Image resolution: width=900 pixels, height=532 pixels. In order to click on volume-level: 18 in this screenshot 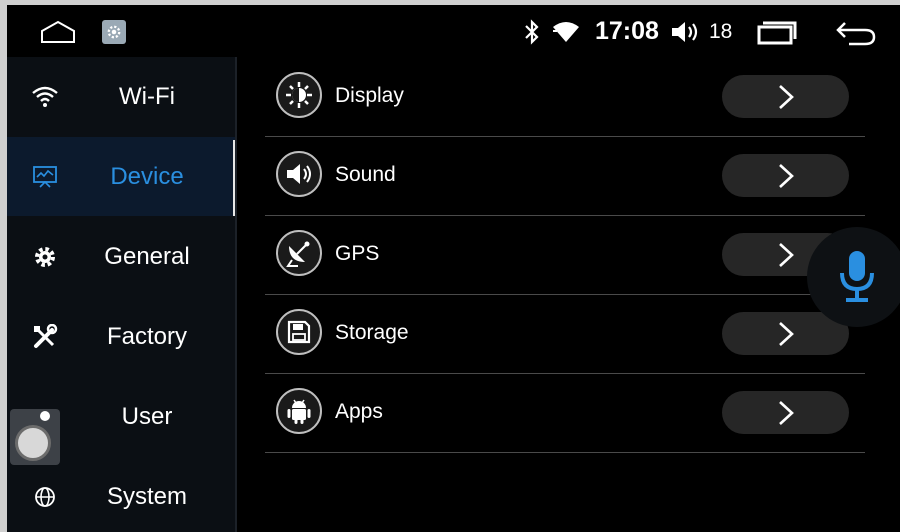, I will do `click(721, 31)`.